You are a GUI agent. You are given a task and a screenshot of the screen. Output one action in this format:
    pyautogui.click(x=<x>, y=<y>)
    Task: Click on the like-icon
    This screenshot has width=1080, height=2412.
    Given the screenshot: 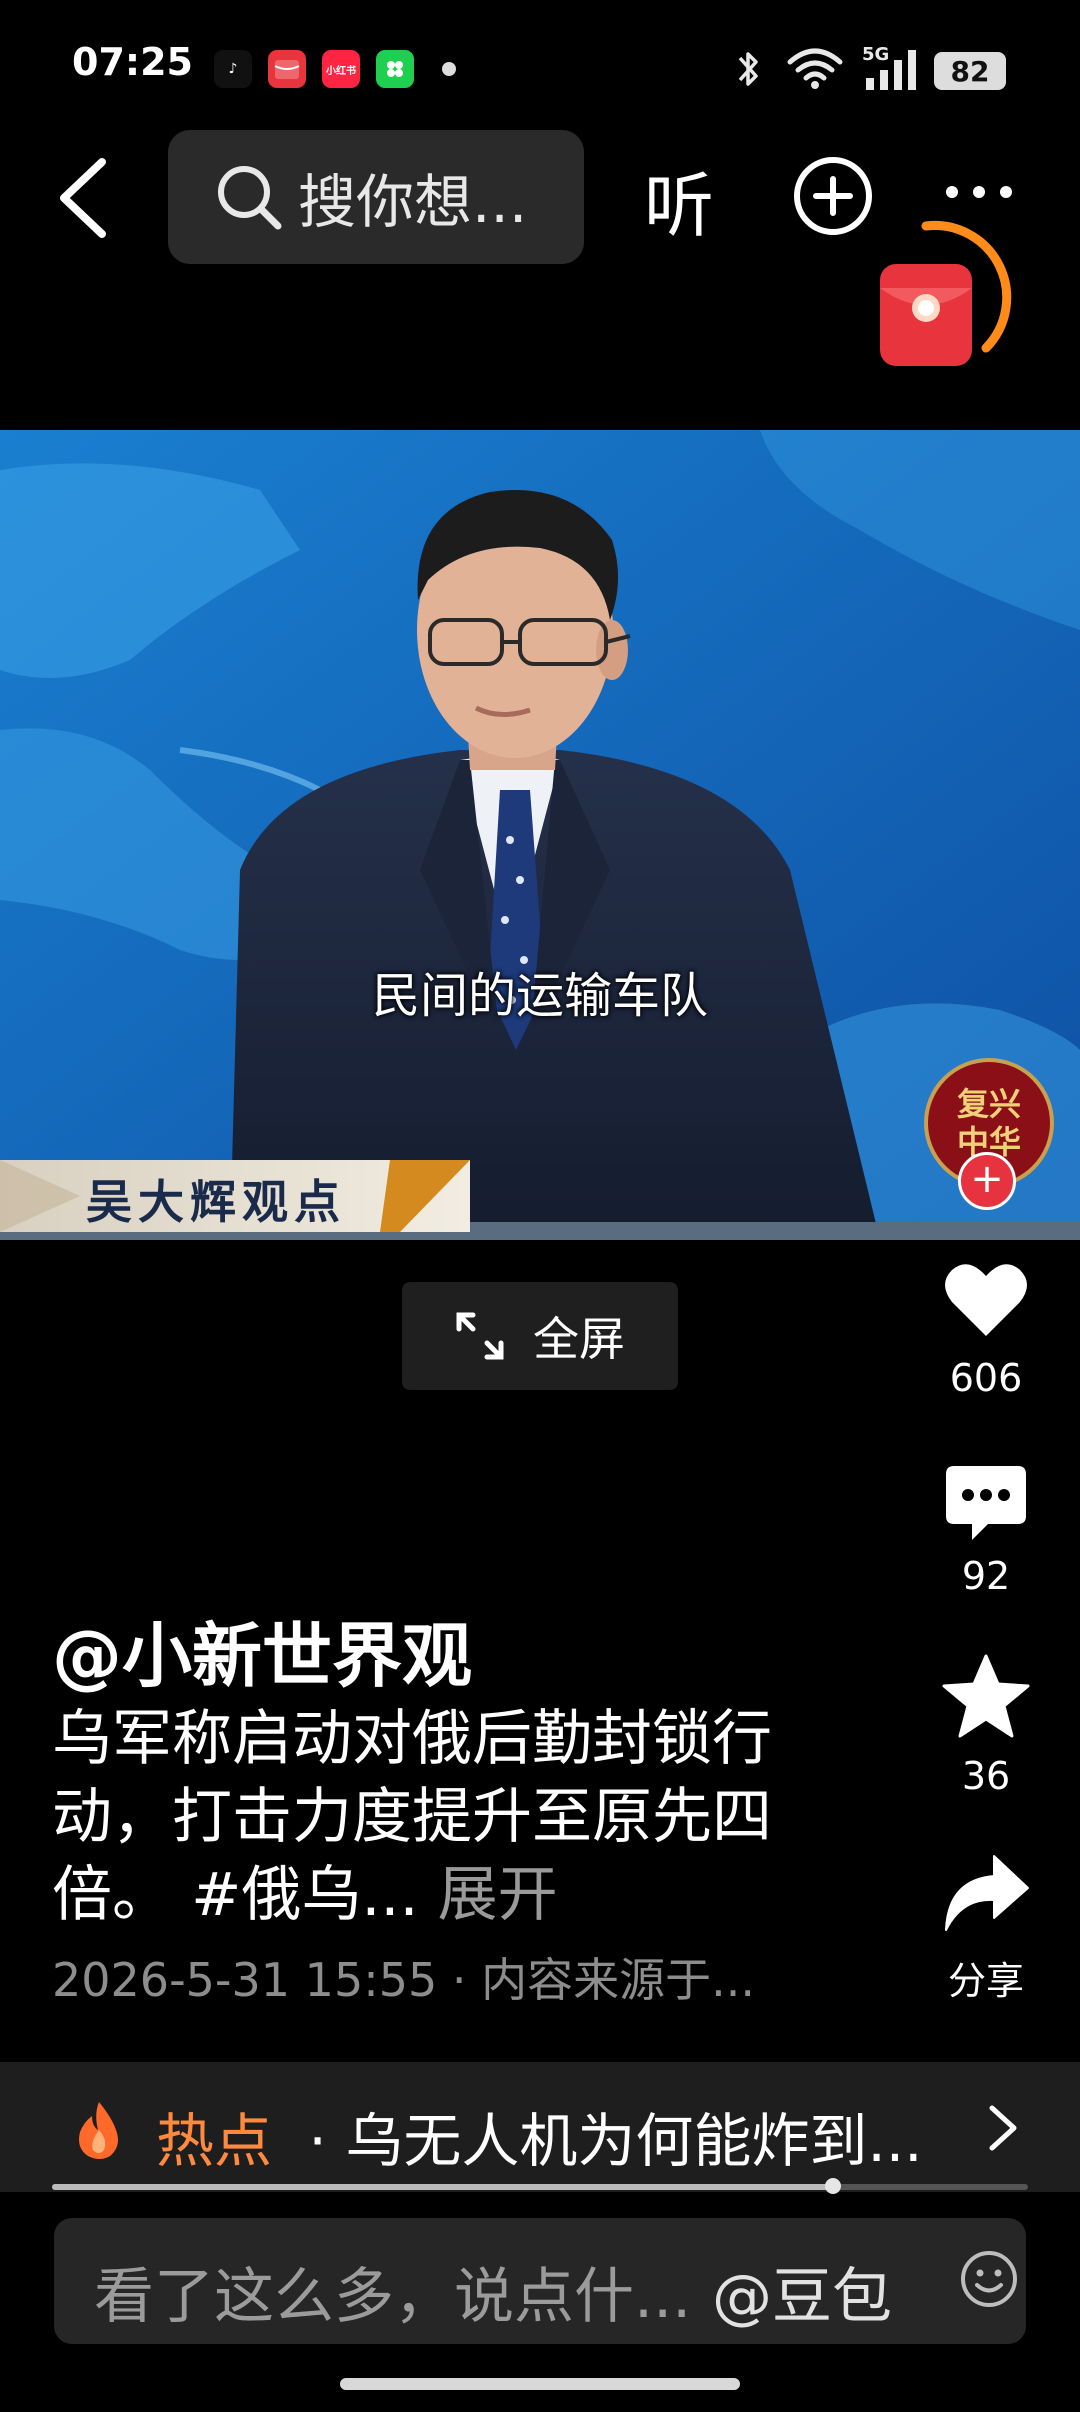 What is the action you would take?
    pyautogui.click(x=986, y=1300)
    